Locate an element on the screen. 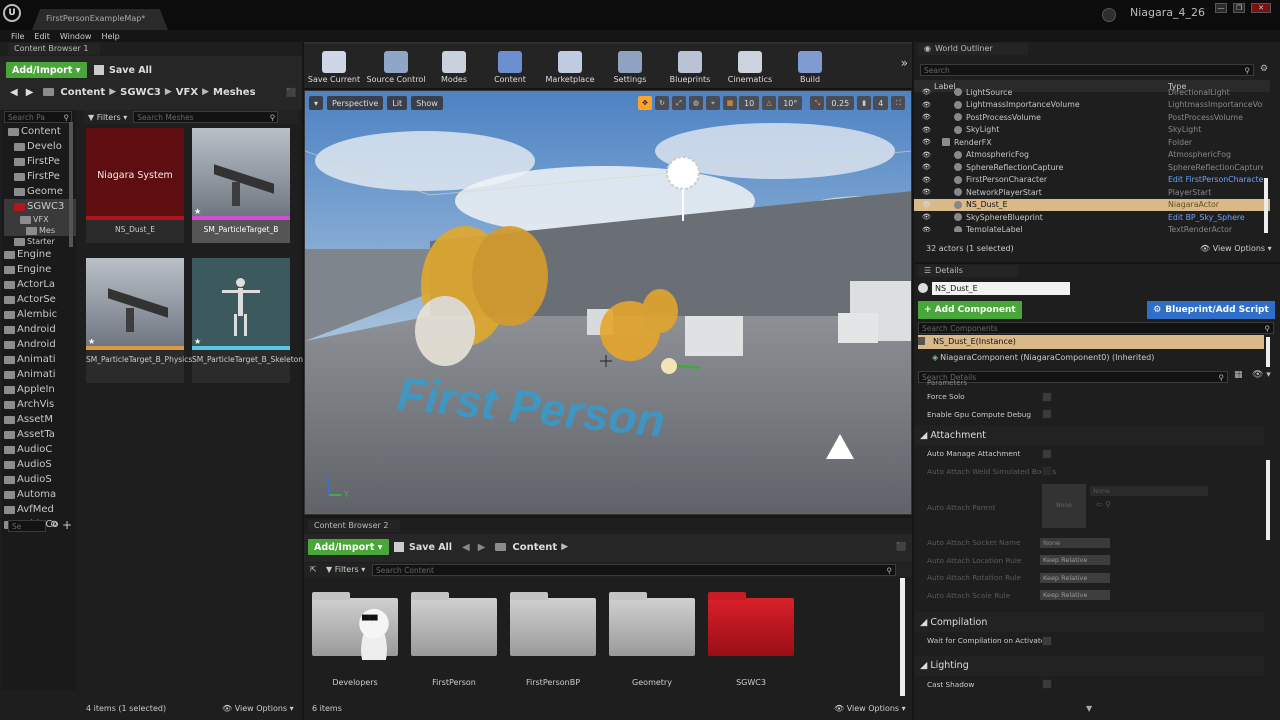 The width and height of the screenshot is (1280, 720). folder-geometry: Geometry is located at coordinates (652, 638).